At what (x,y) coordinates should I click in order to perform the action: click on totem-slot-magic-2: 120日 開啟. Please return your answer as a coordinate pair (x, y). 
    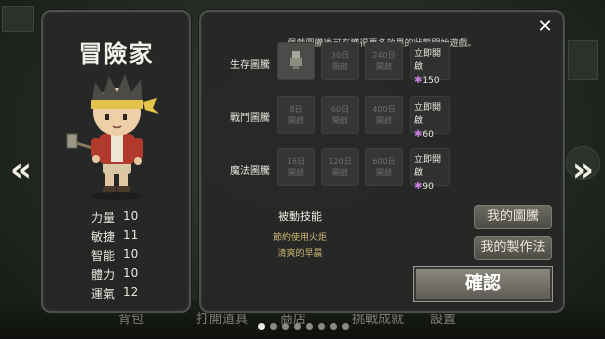
    Looking at the image, I should click on (340, 167).